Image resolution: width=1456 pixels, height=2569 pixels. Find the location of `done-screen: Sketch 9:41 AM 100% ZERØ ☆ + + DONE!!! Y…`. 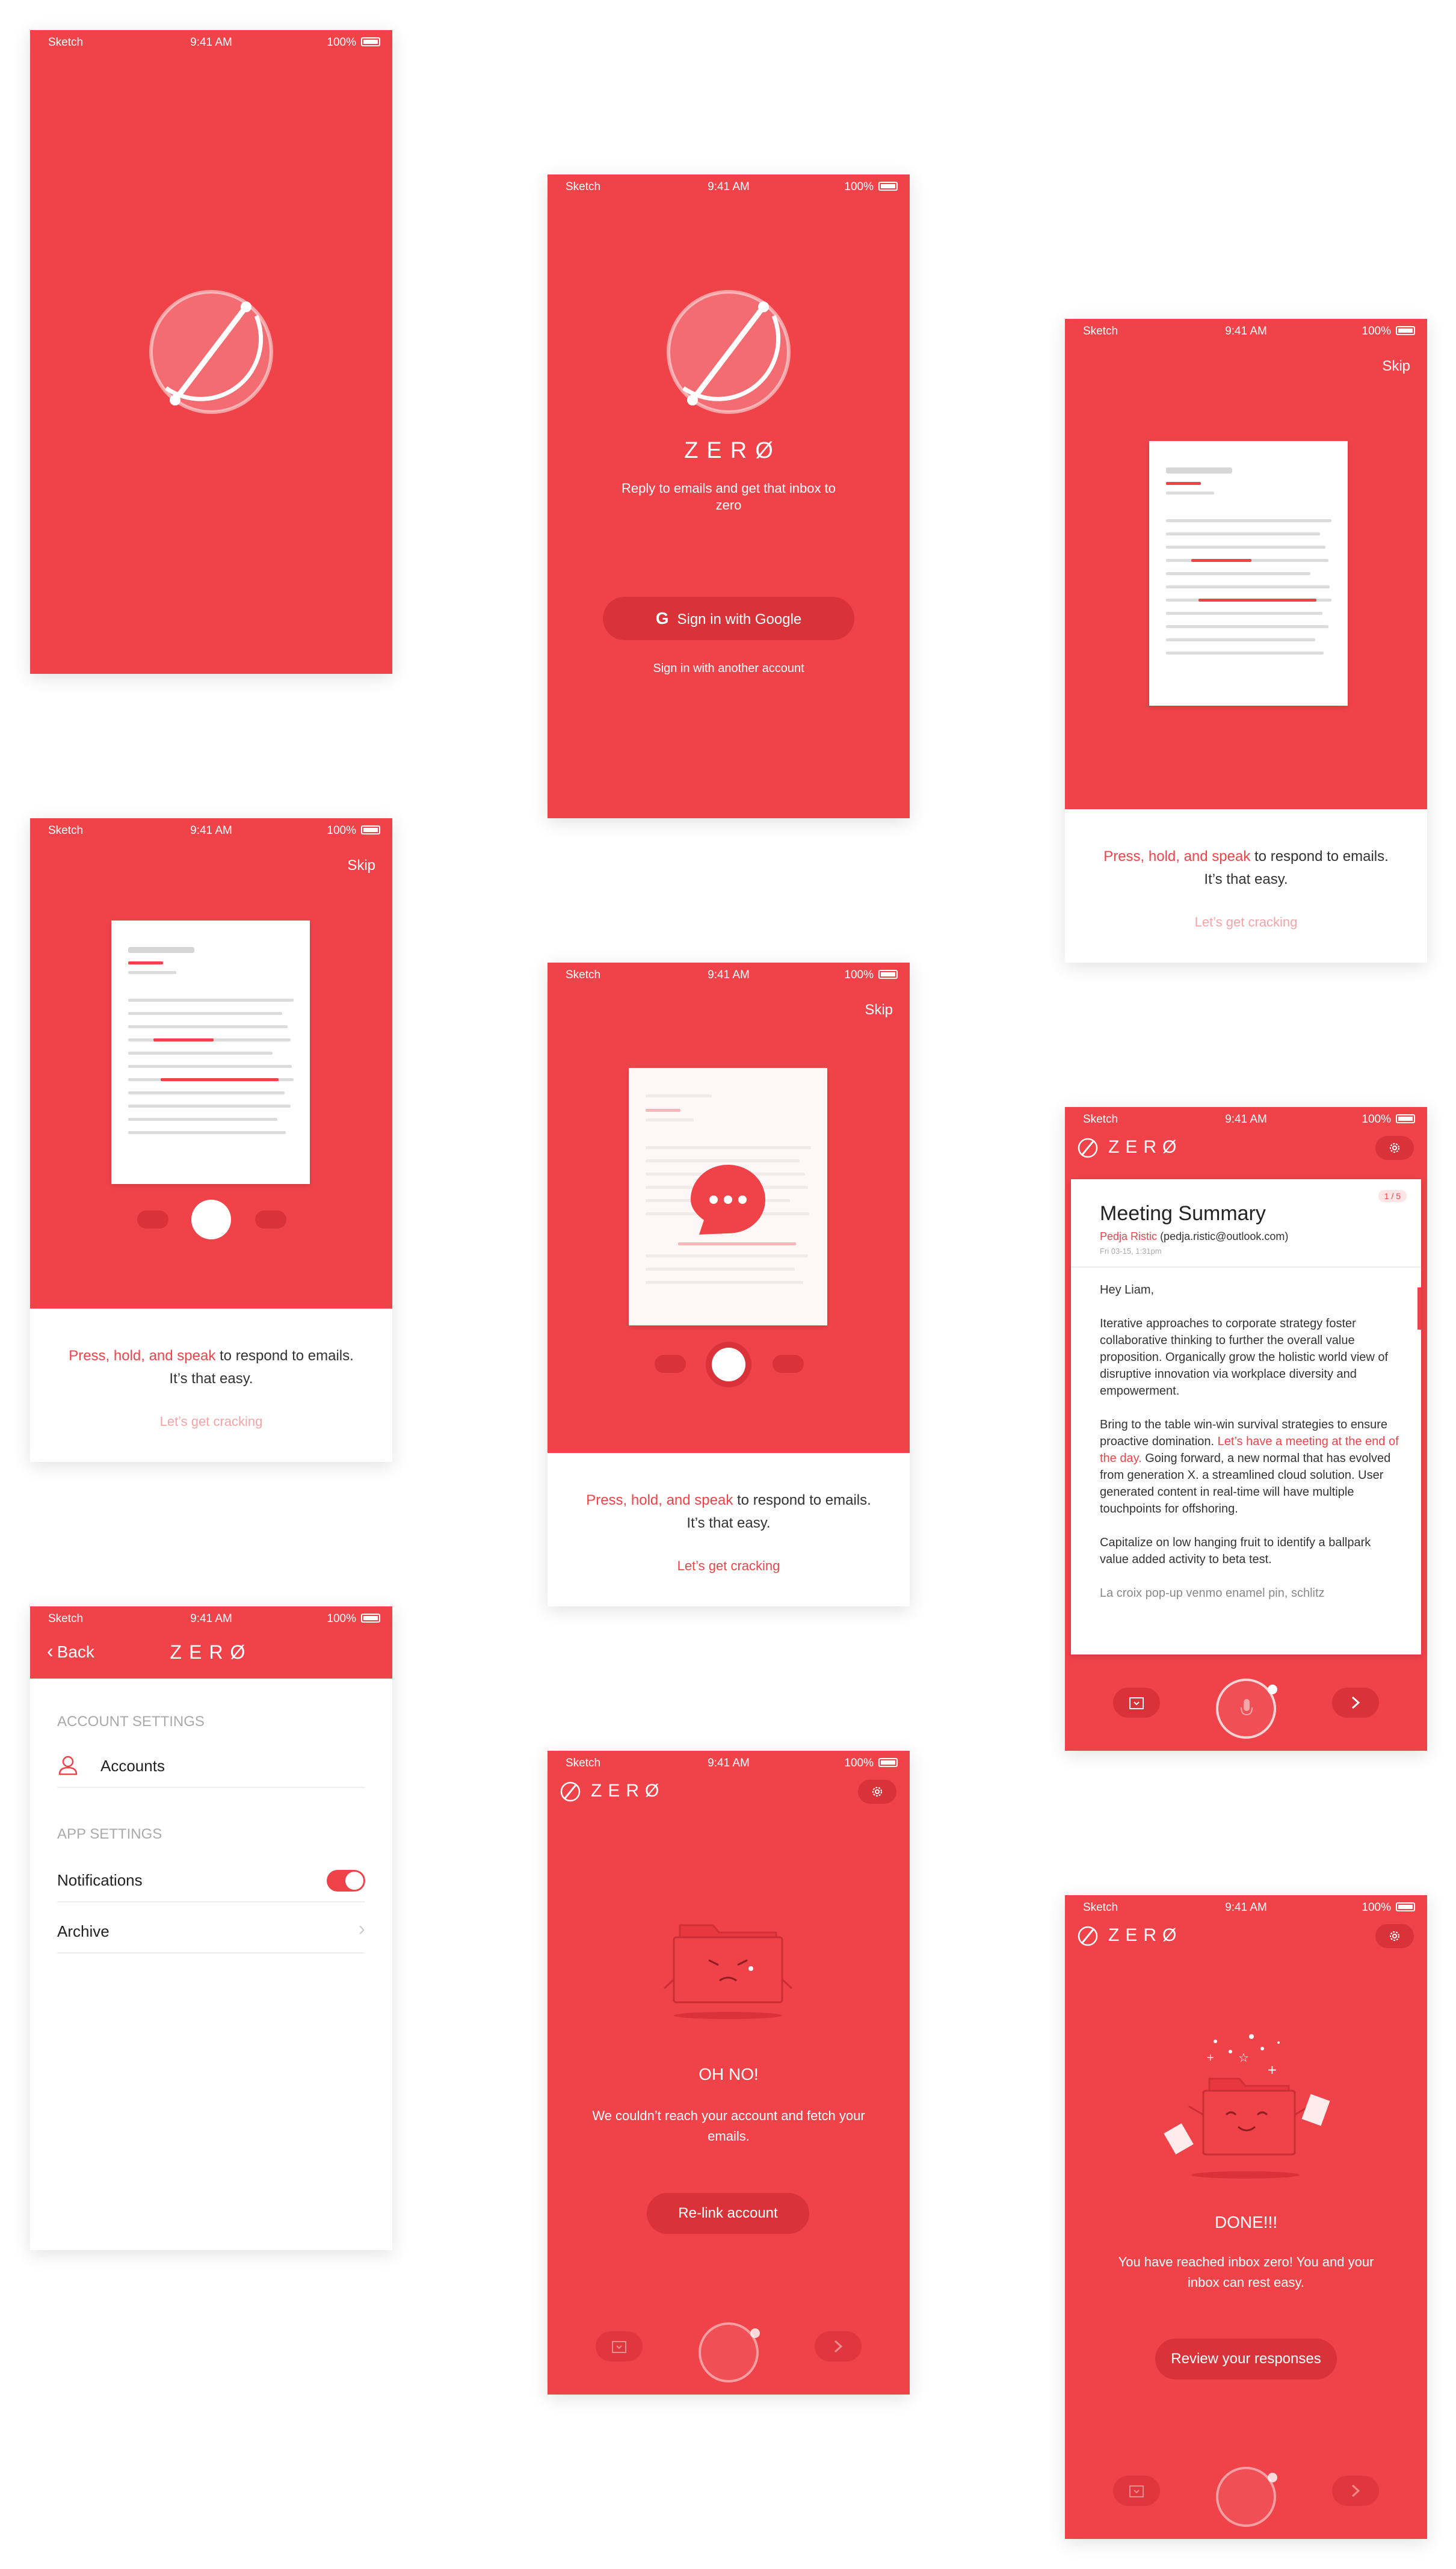

done-screen: Sketch 9:41 AM 100% ZERØ ☆ + + DONE!!! Y… is located at coordinates (1246, 2217).